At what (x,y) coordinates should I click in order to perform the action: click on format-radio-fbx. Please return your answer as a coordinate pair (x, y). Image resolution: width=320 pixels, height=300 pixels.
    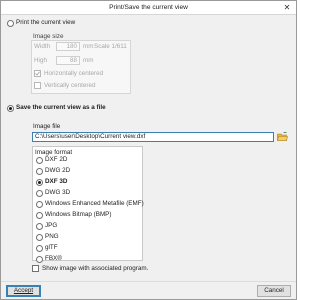
    Looking at the image, I should click on (39, 259).